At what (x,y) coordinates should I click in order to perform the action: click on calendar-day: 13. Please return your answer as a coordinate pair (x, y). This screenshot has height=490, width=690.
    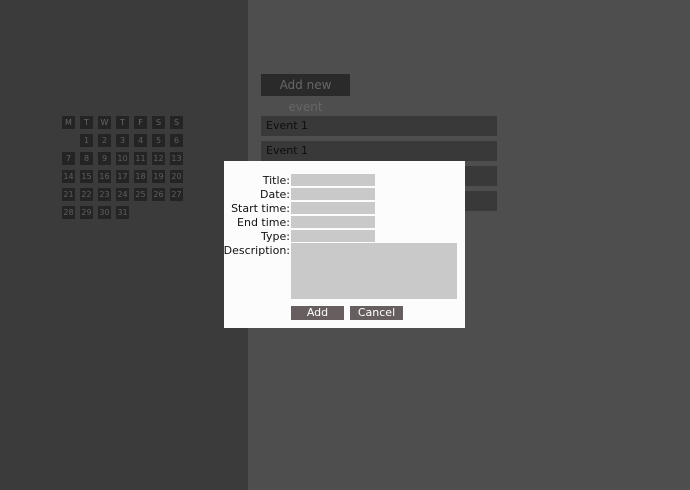
    Looking at the image, I should click on (176, 158).